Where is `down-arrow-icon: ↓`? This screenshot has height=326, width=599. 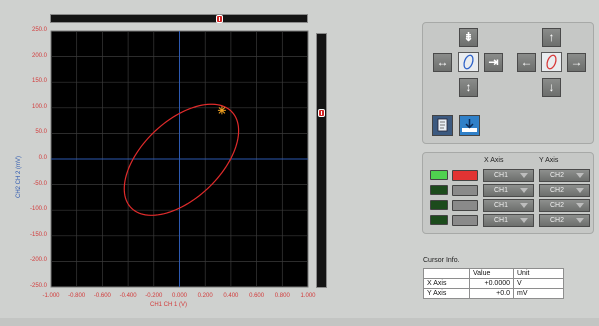
down-arrow-icon: ↓ is located at coordinates (551, 87).